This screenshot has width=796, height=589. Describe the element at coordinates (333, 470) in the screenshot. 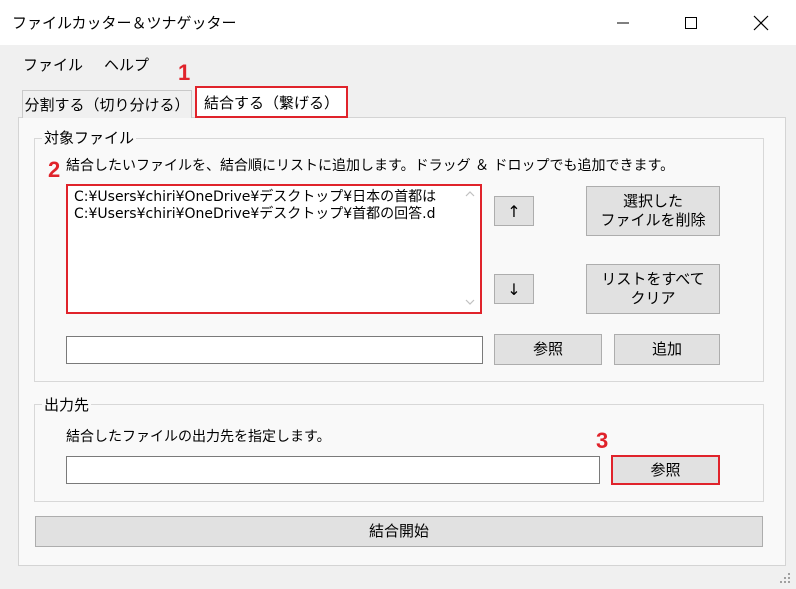

I see `output-path-input` at that location.